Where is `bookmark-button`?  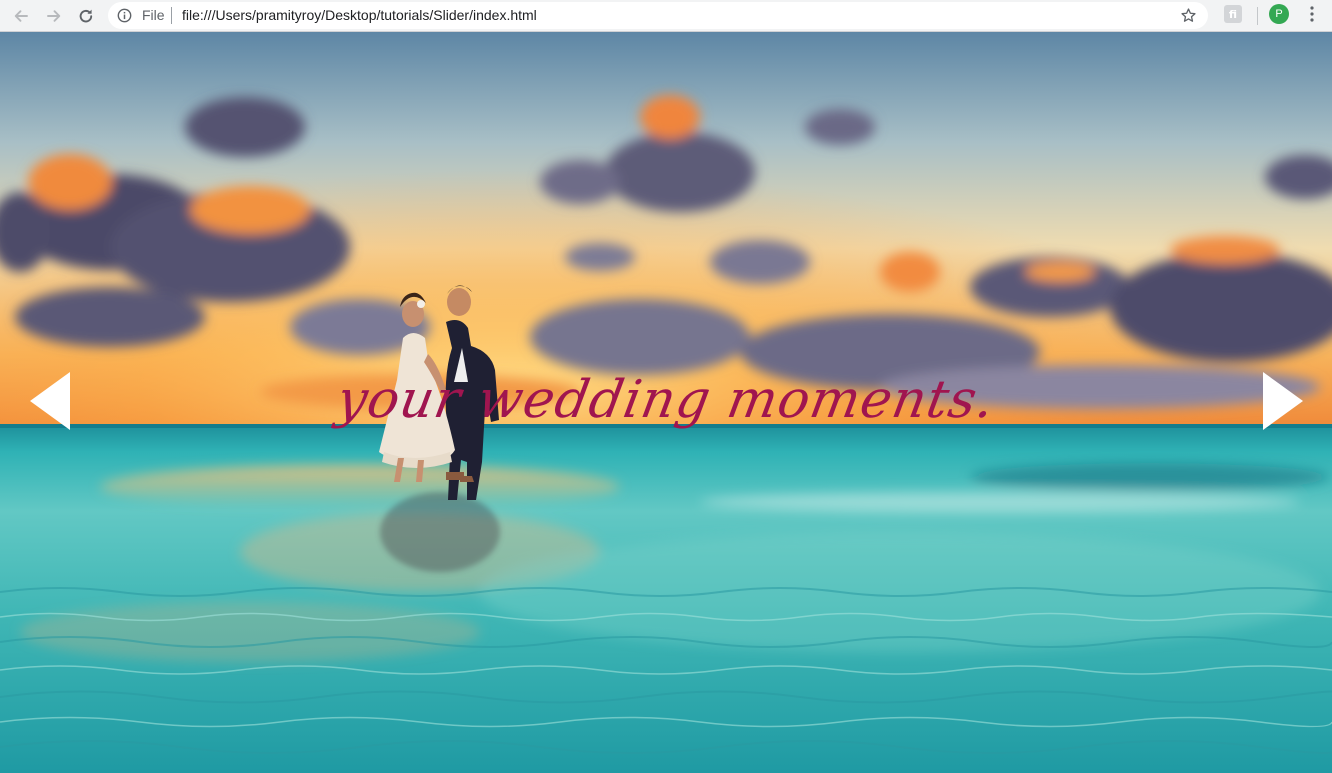 bookmark-button is located at coordinates (1188, 15).